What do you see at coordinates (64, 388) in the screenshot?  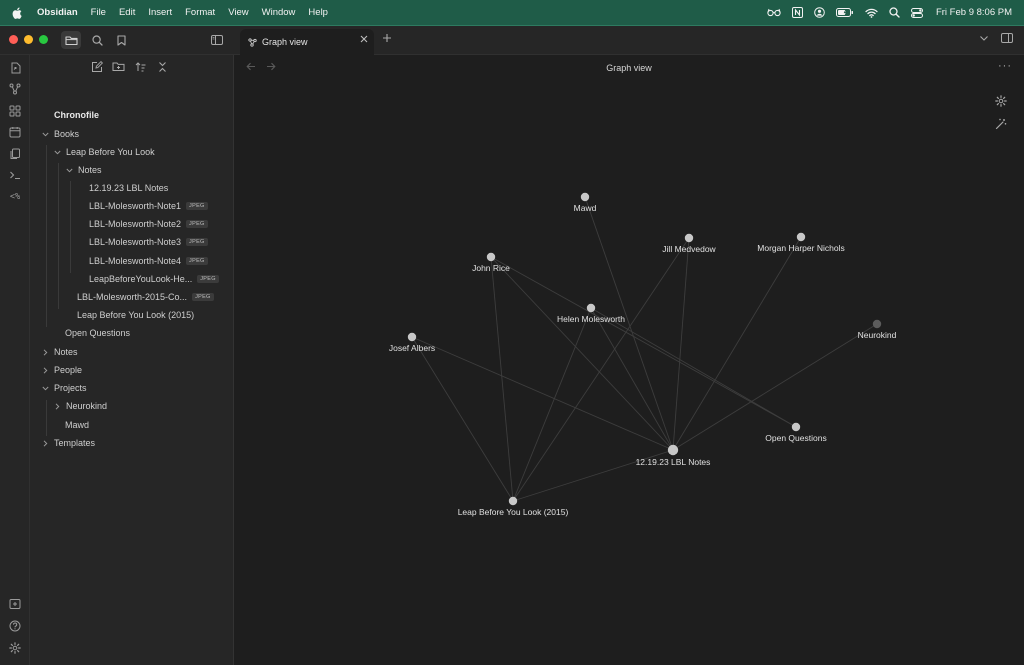 I see `folder-projects: Projects` at bounding box center [64, 388].